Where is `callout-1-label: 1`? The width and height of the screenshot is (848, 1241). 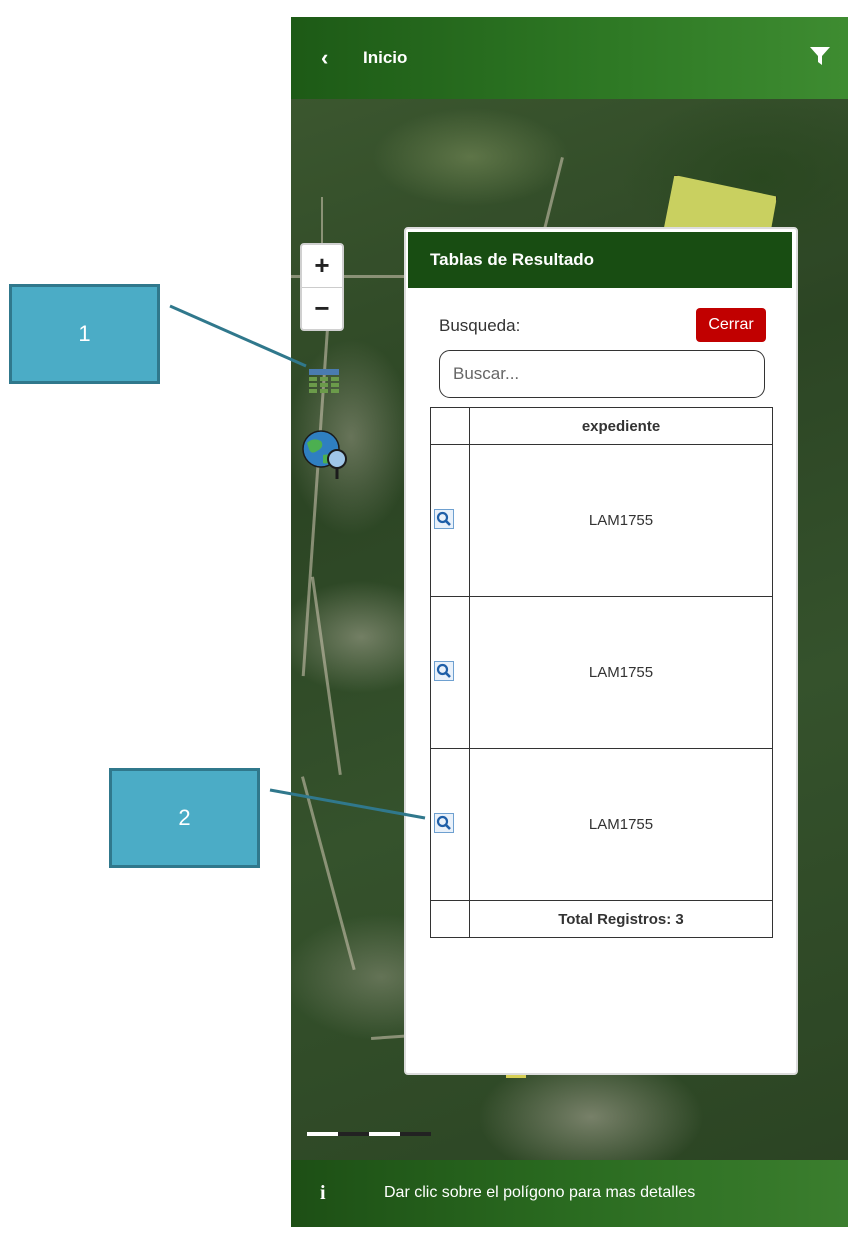
callout-1-label: 1 is located at coordinates (84, 333).